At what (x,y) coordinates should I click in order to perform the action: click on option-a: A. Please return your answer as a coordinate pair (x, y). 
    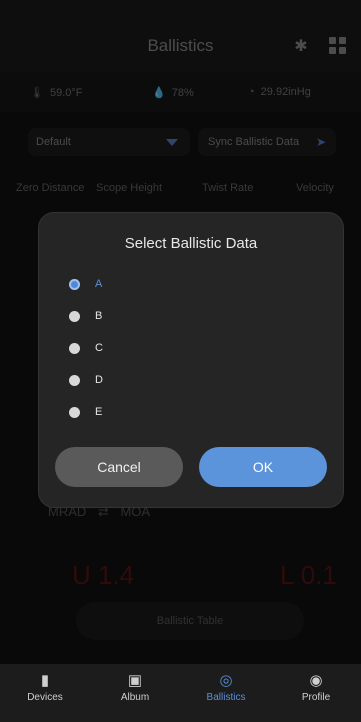
    Looking at the image, I should click on (185, 286).